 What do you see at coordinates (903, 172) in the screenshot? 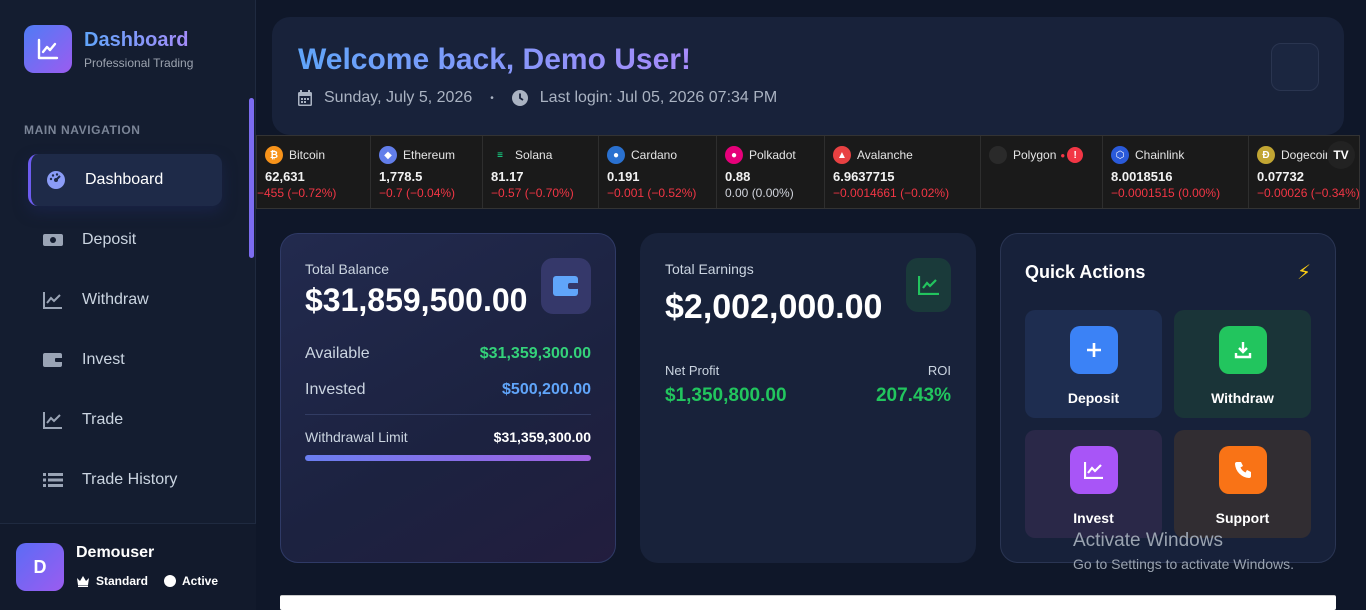
I see `ticker-item-avalanche: ▲ Avalanche 6.9637715 −0.0014661 (−0.02%)` at bounding box center [903, 172].